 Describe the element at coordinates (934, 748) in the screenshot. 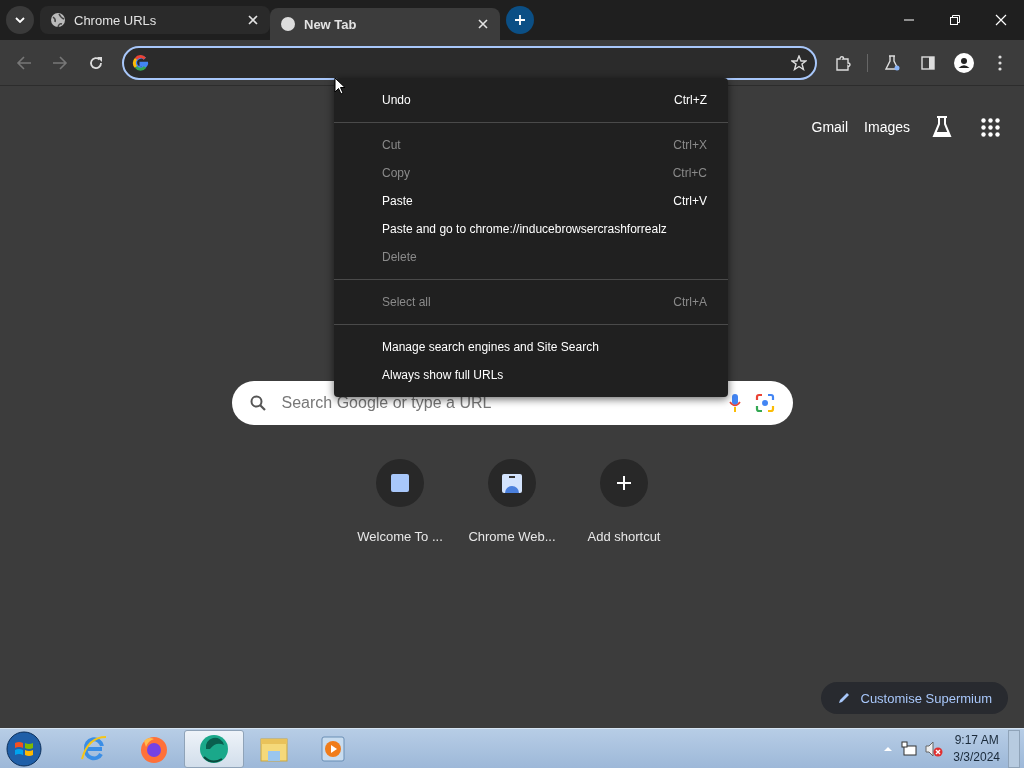

I see `speaker-muted-icon` at that location.